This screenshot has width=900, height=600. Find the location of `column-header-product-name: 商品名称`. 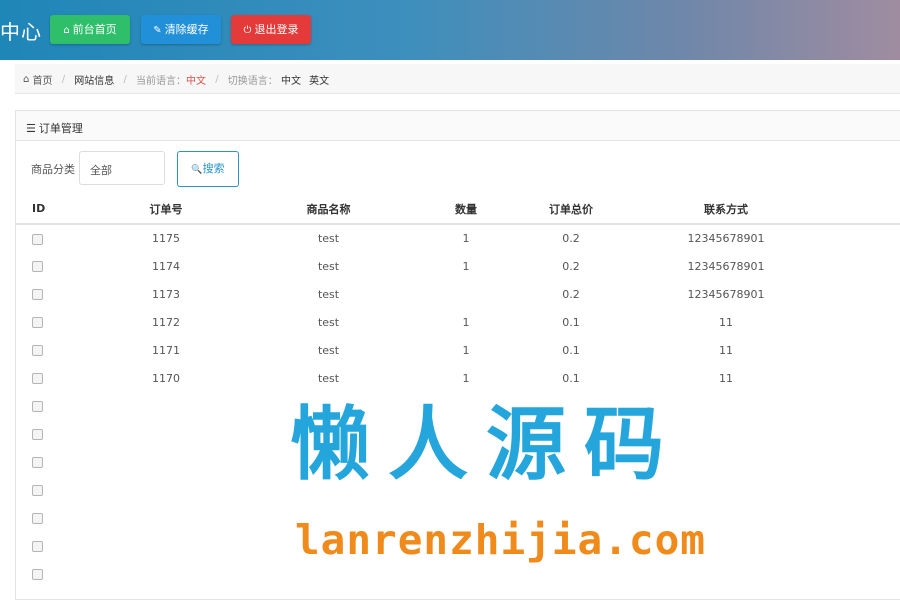

column-header-product-name: 商品名称 is located at coordinates (328, 209).